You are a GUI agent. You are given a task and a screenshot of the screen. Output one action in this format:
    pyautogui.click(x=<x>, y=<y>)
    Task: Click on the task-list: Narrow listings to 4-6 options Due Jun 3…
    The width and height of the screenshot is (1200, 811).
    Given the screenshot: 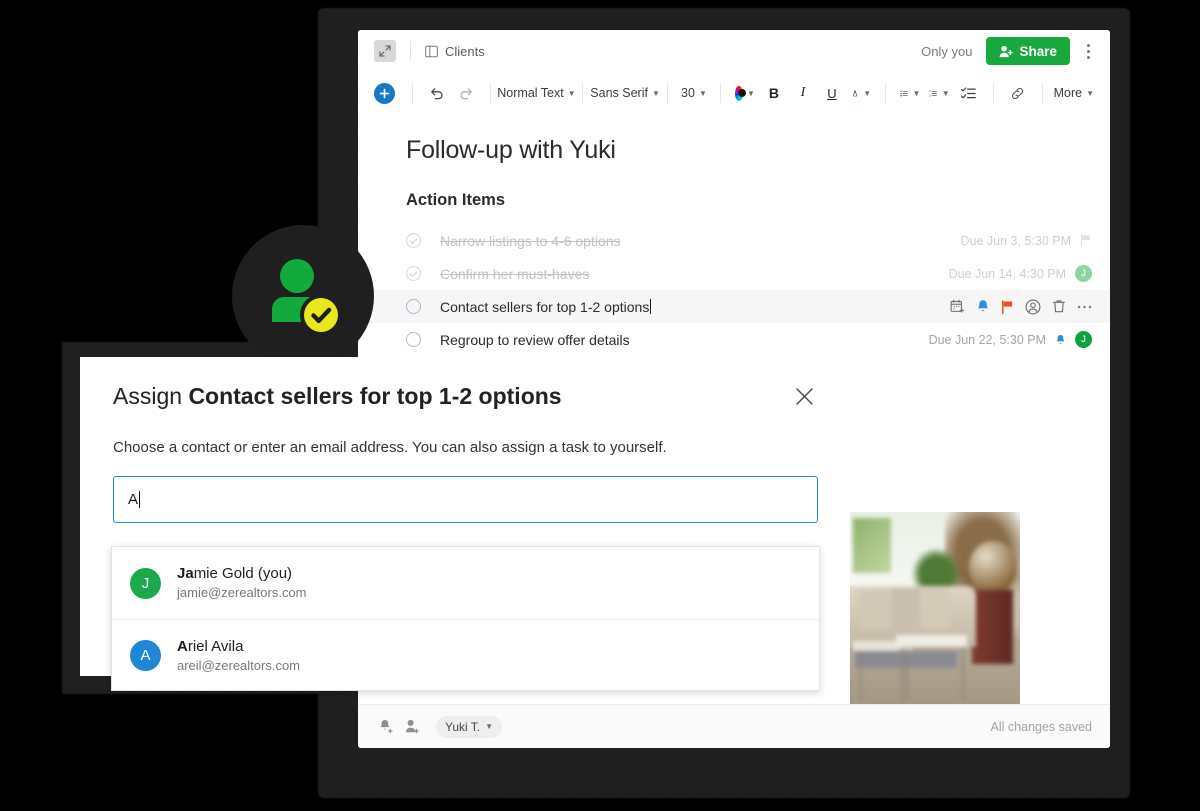 What is the action you would take?
    pyautogui.click(x=734, y=290)
    